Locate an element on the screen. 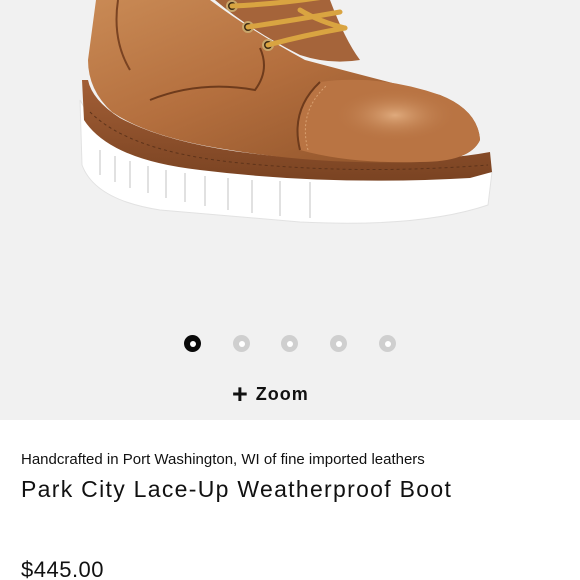 This screenshot has width=580, height=580. carousel-dots is located at coordinates (290, 344).